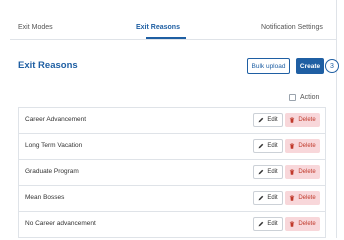 The width and height of the screenshot is (344, 240). Describe the element at coordinates (310, 97) in the screenshot. I see `action-header-label: Action` at that location.